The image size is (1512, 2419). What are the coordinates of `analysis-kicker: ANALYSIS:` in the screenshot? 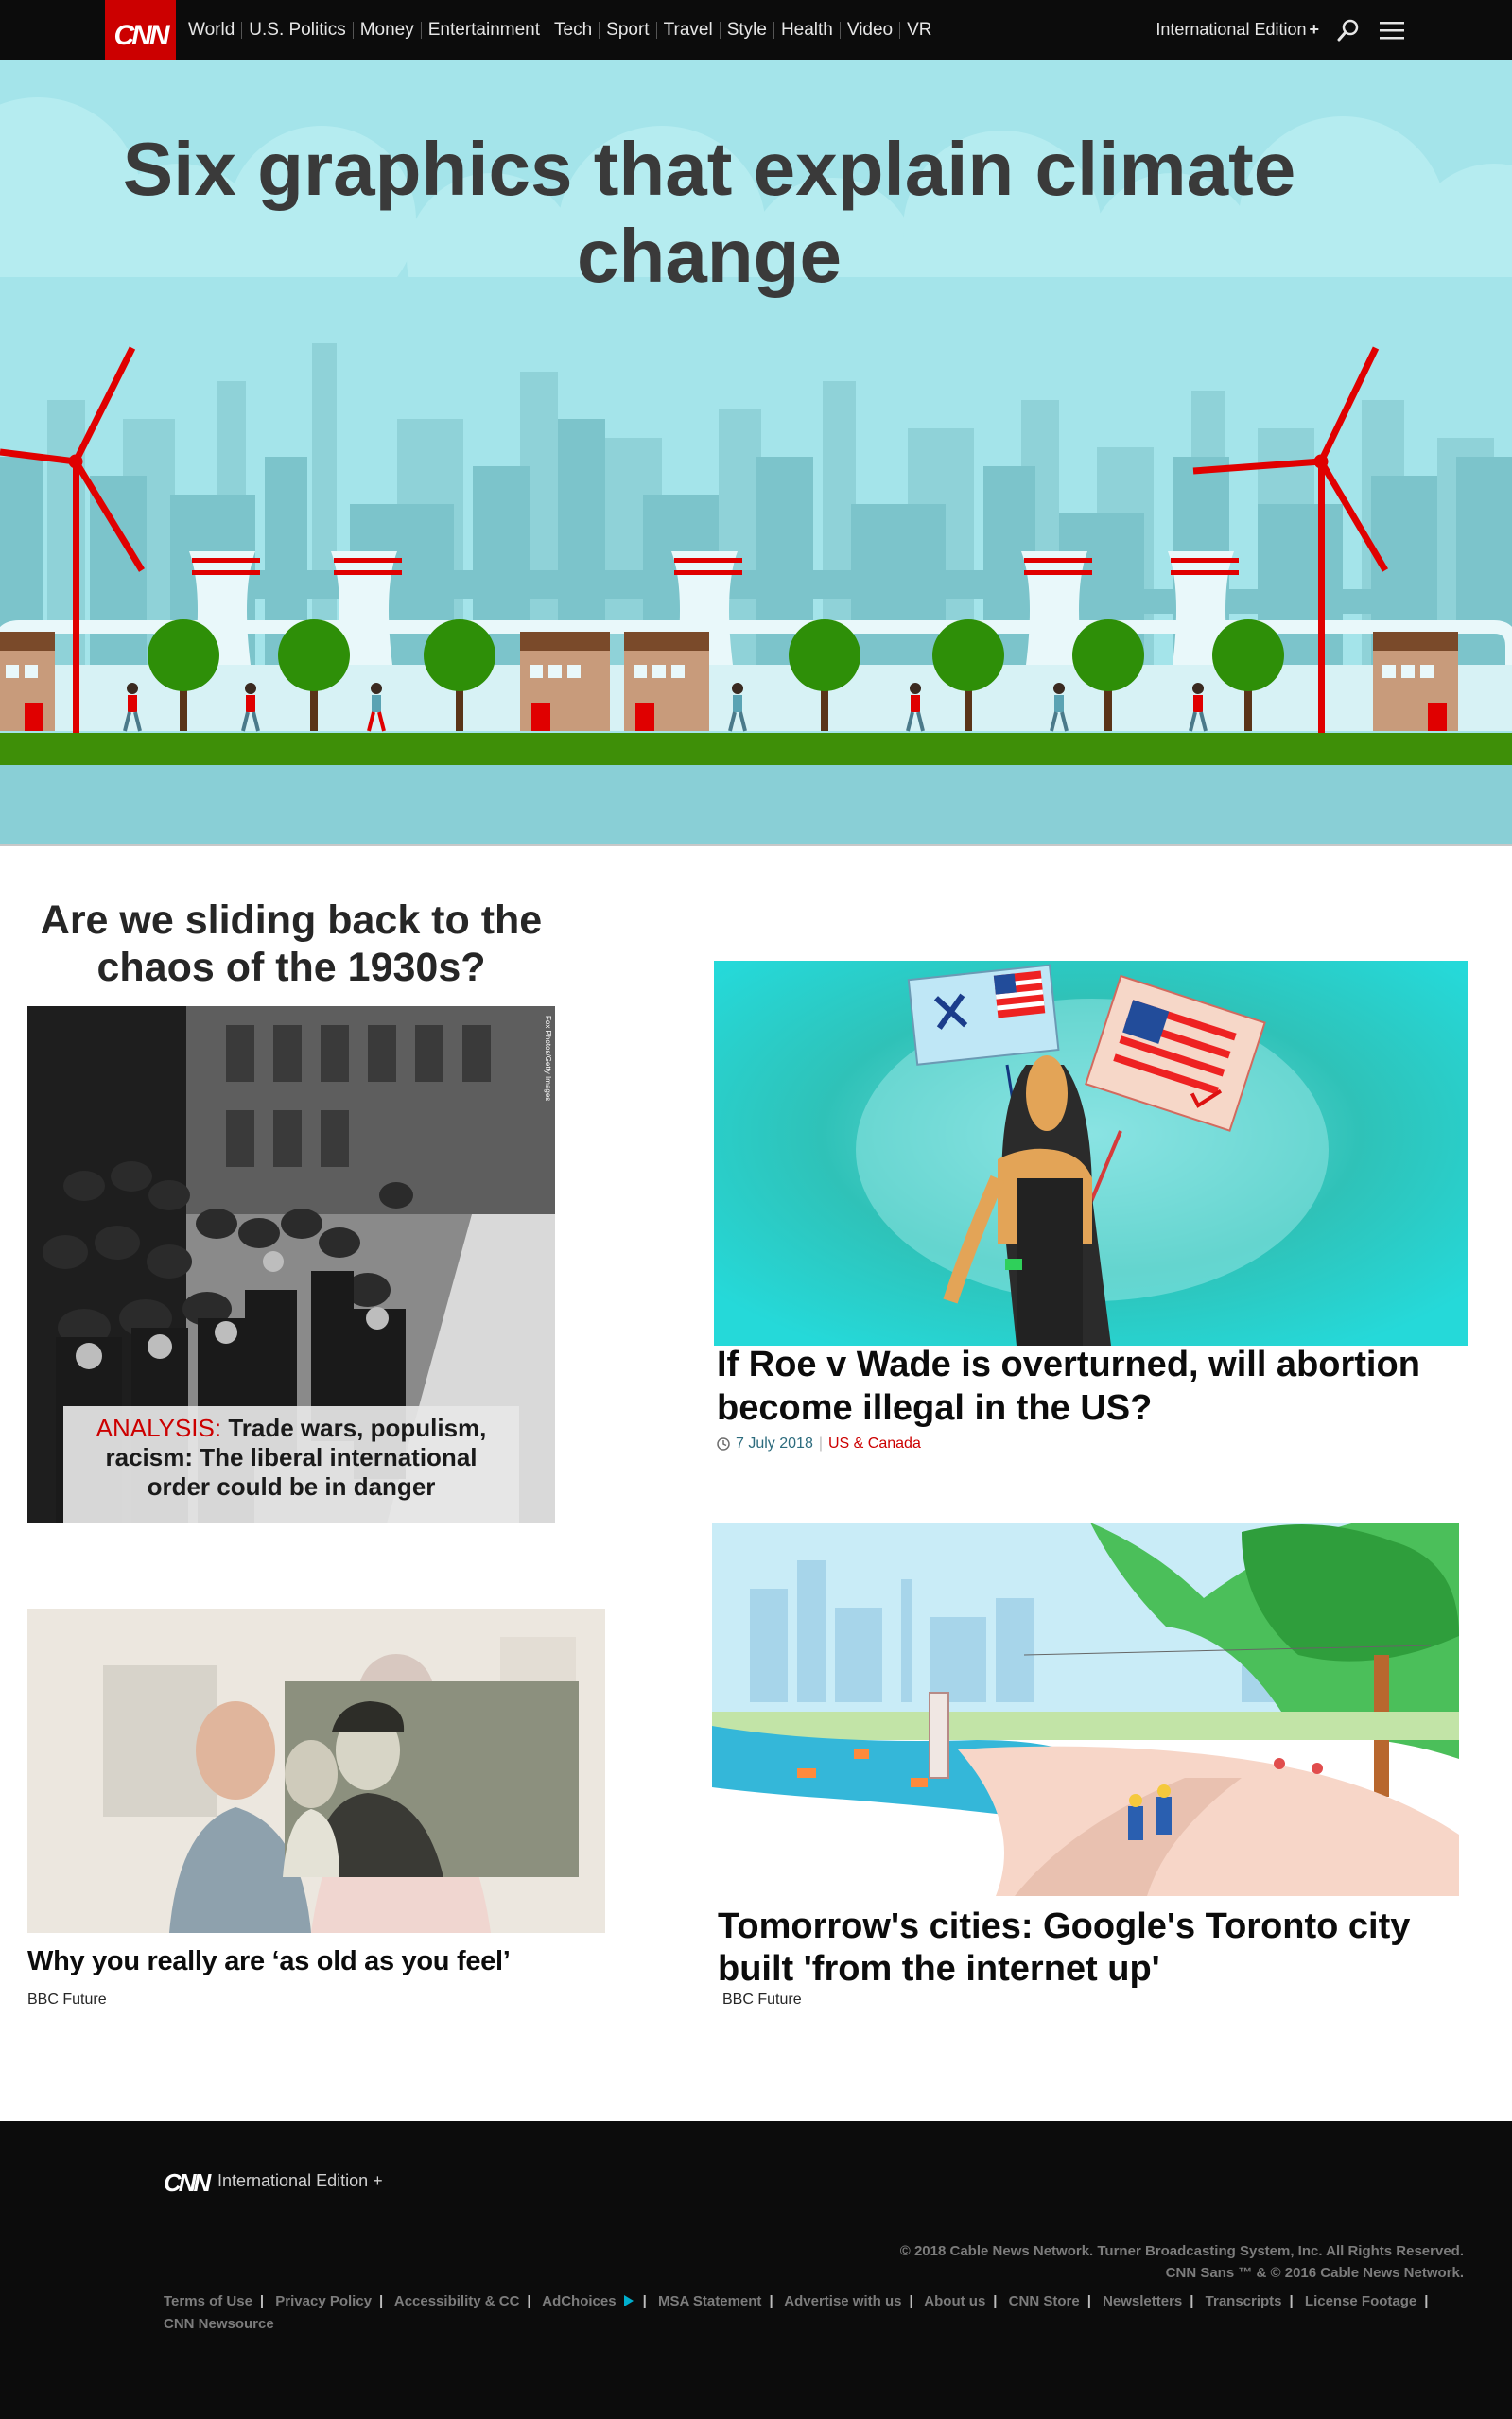 It's located at (159, 1428).